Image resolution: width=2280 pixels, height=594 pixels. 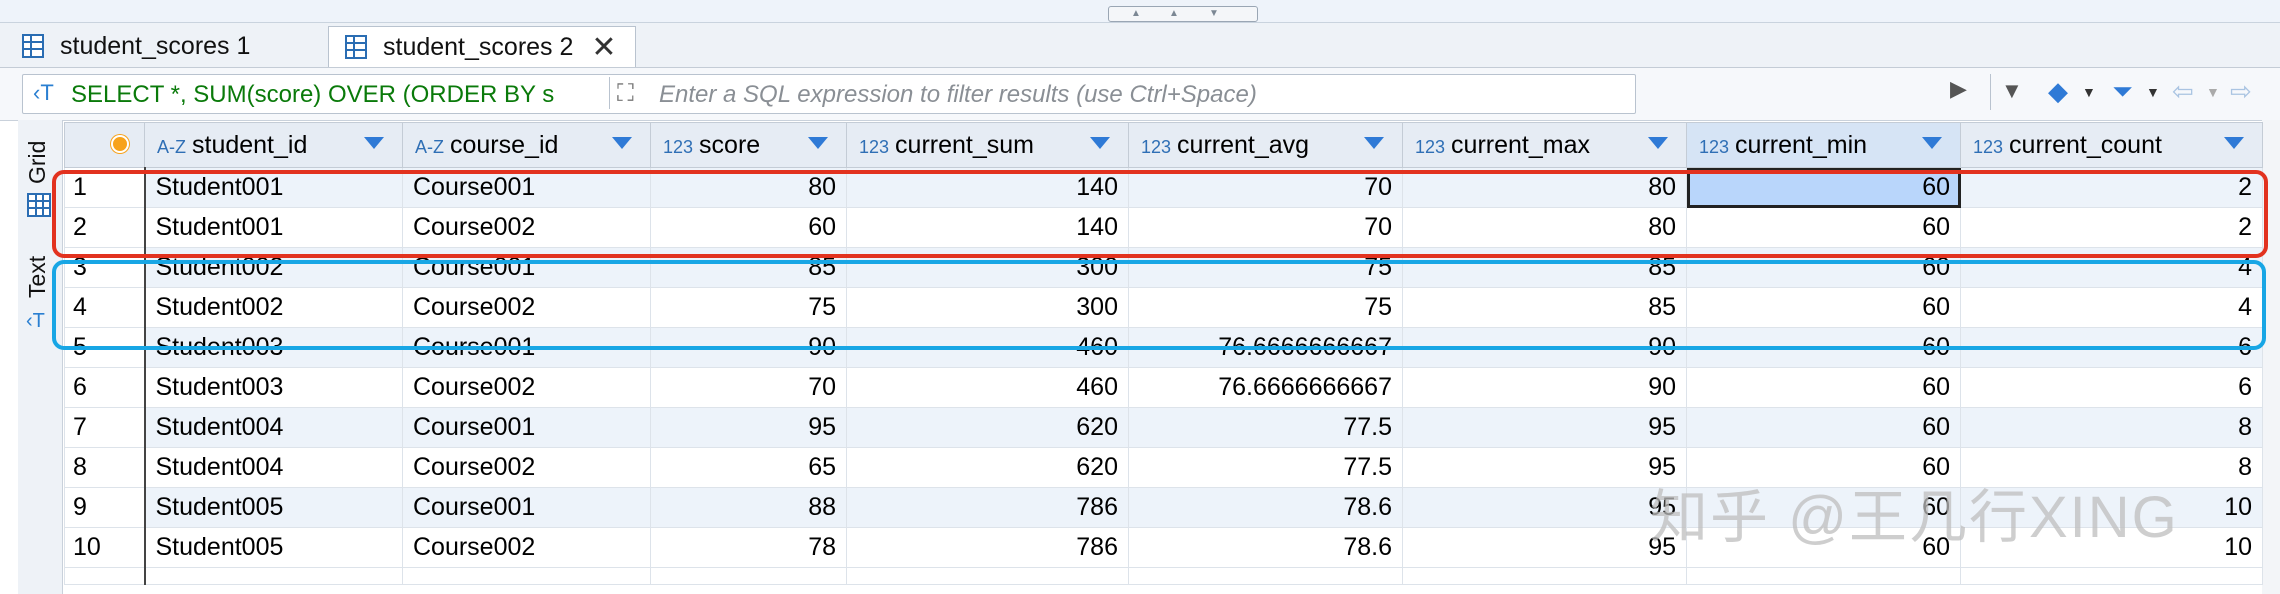 I want to click on row-number: 9, so click(x=105, y=507).